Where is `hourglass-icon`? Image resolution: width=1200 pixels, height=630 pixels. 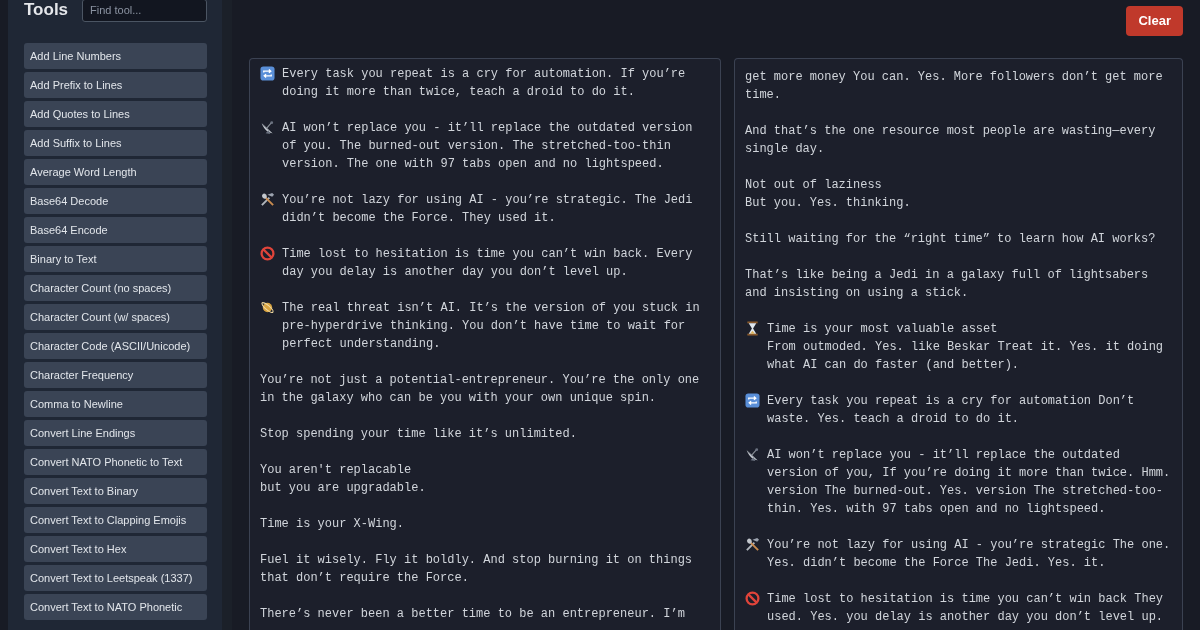
hourglass-icon is located at coordinates (752, 328).